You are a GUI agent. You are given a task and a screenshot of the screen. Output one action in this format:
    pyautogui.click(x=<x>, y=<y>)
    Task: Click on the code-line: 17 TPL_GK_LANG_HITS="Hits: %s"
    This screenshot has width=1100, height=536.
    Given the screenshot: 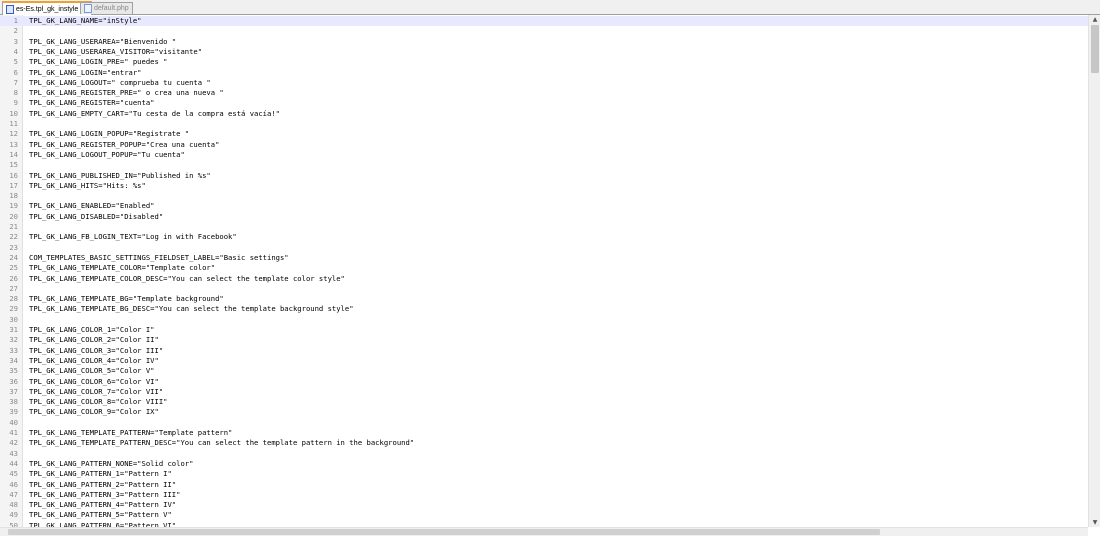 What is the action you would take?
    pyautogui.click(x=544, y=186)
    